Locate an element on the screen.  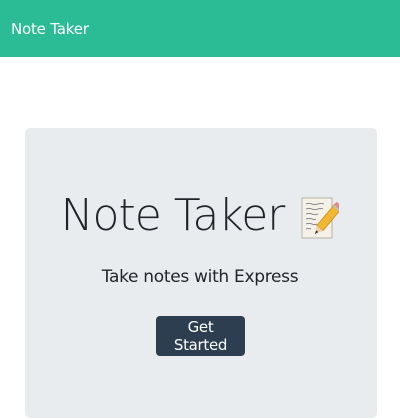
get-started-button: Get Started is located at coordinates (200, 336).